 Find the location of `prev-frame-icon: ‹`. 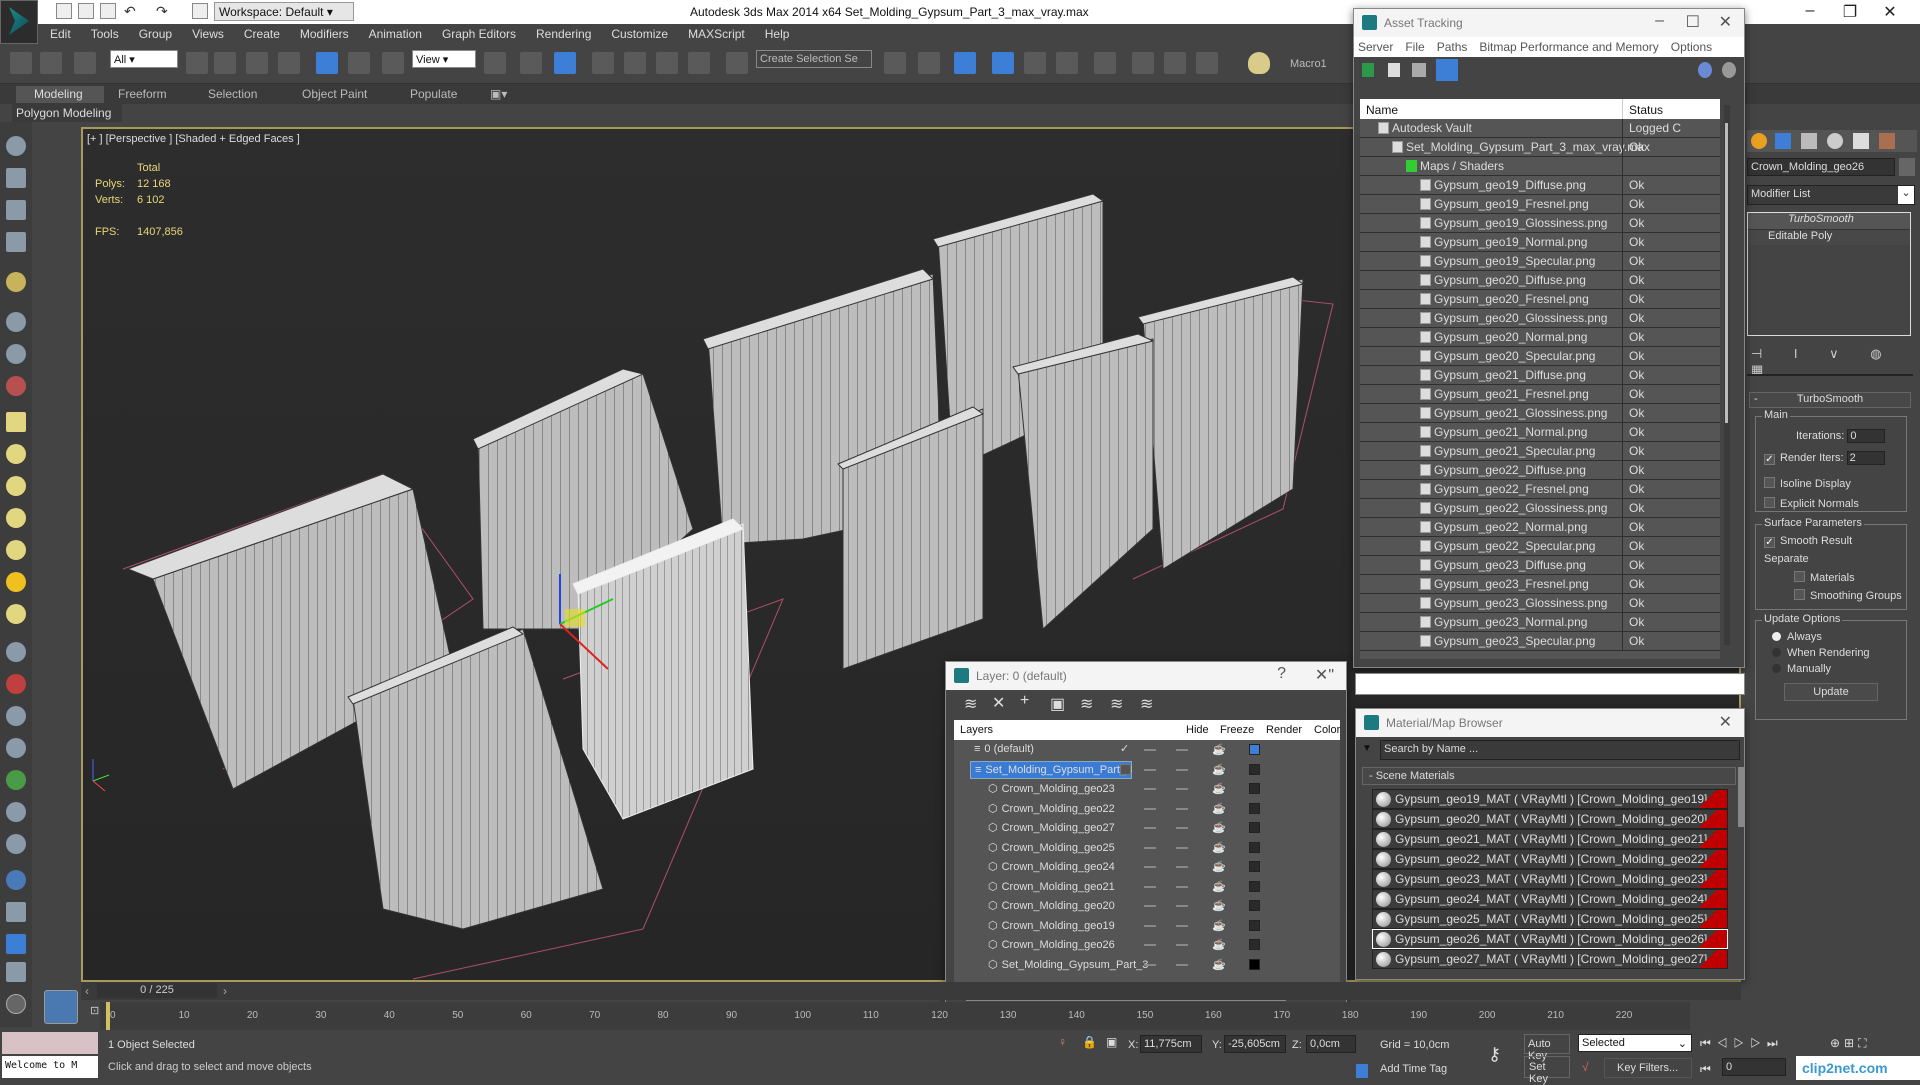

prev-frame-icon: ‹ is located at coordinates (87, 991).